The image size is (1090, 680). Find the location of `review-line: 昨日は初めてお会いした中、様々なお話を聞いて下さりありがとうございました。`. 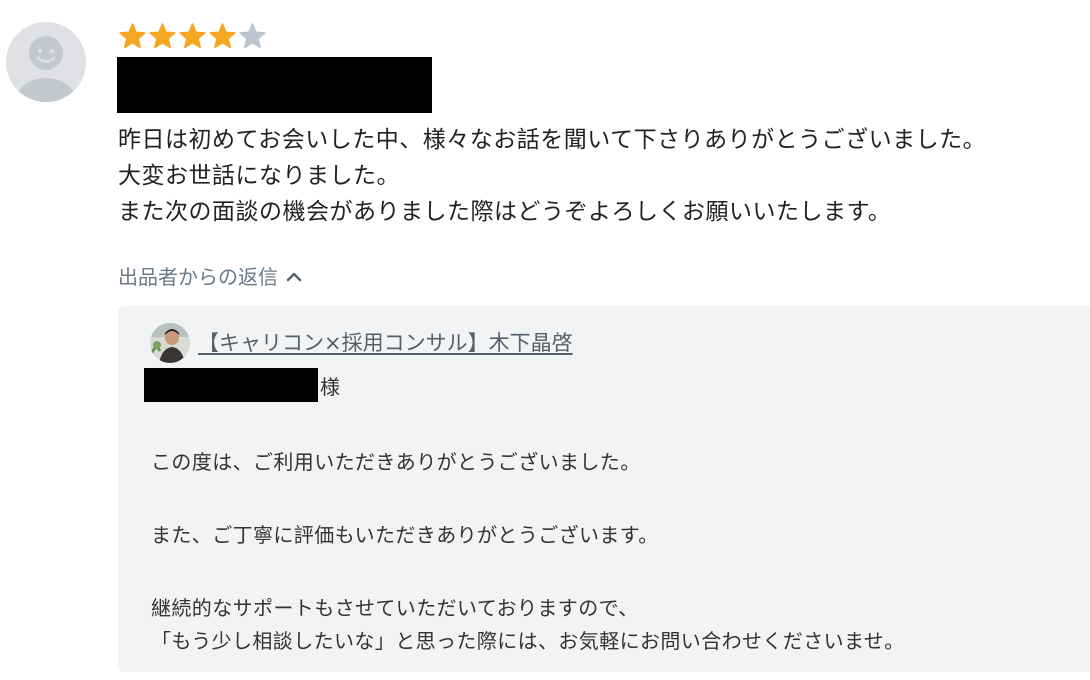

review-line: 昨日は初めてお会いした中、様々なお話を聞いて下さりありがとうございました。 is located at coordinates (552, 140).